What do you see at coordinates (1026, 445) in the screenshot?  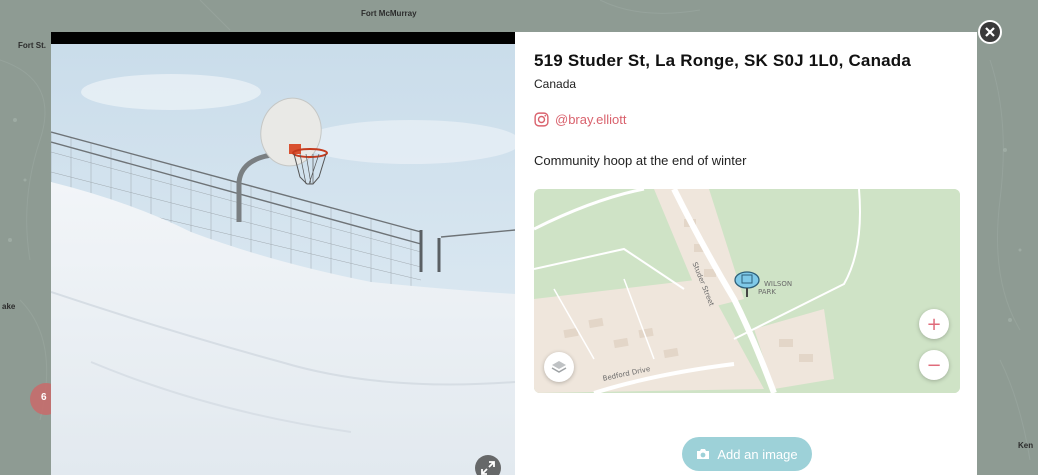 I see `map-label-ken: Ken` at bounding box center [1026, 445].